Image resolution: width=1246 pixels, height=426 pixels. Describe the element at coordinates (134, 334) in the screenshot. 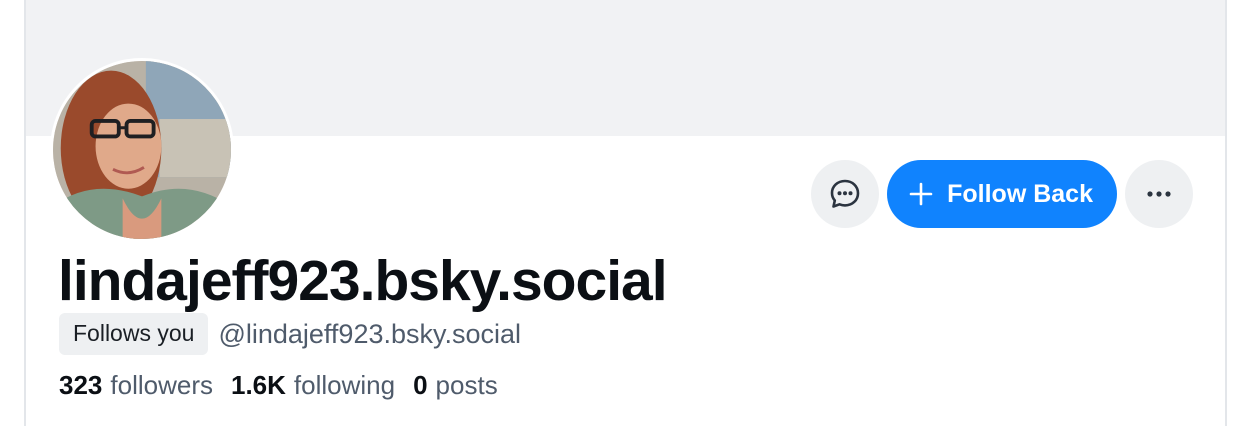

I see `follows-you-badge: Follows you` at that location.